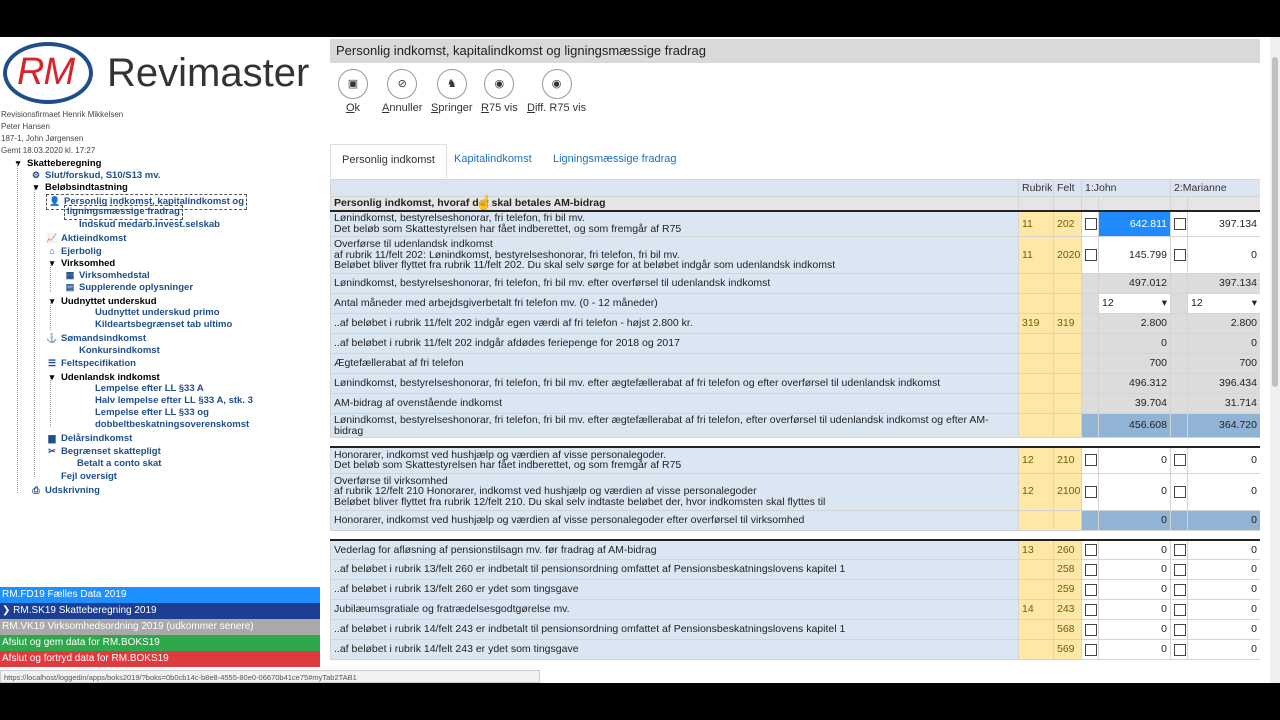 Image resolution: width=1280 pixels, height=720 pixels. What do you see at coordinates (112, 351) in the screenshot?
I see `tree-item: Konkursindkomst` at bounding box center [112, 351].